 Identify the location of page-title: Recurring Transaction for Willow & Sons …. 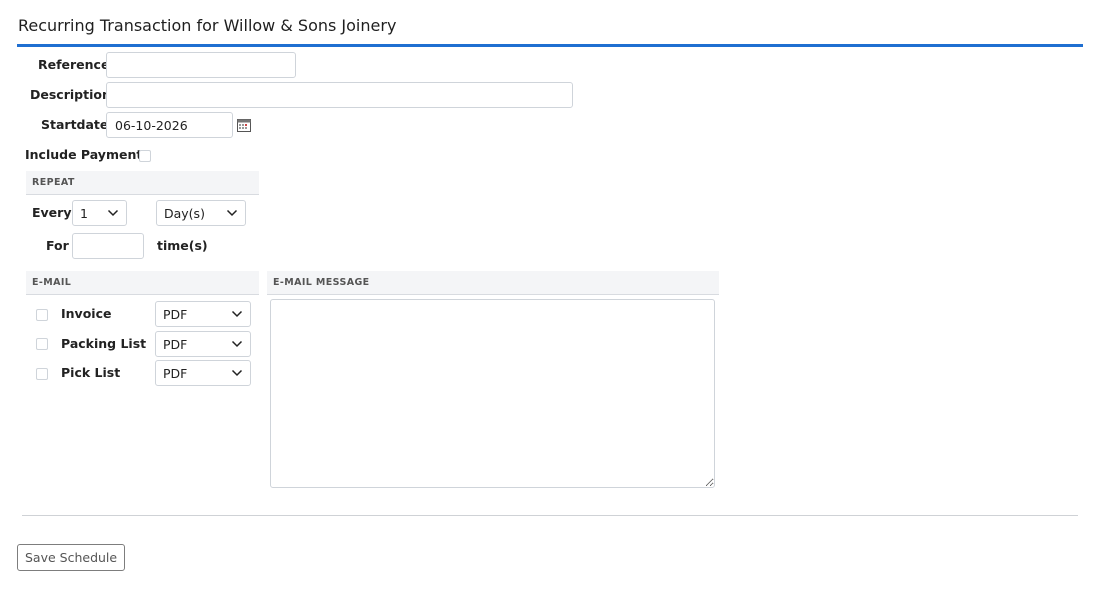
(207, 25).